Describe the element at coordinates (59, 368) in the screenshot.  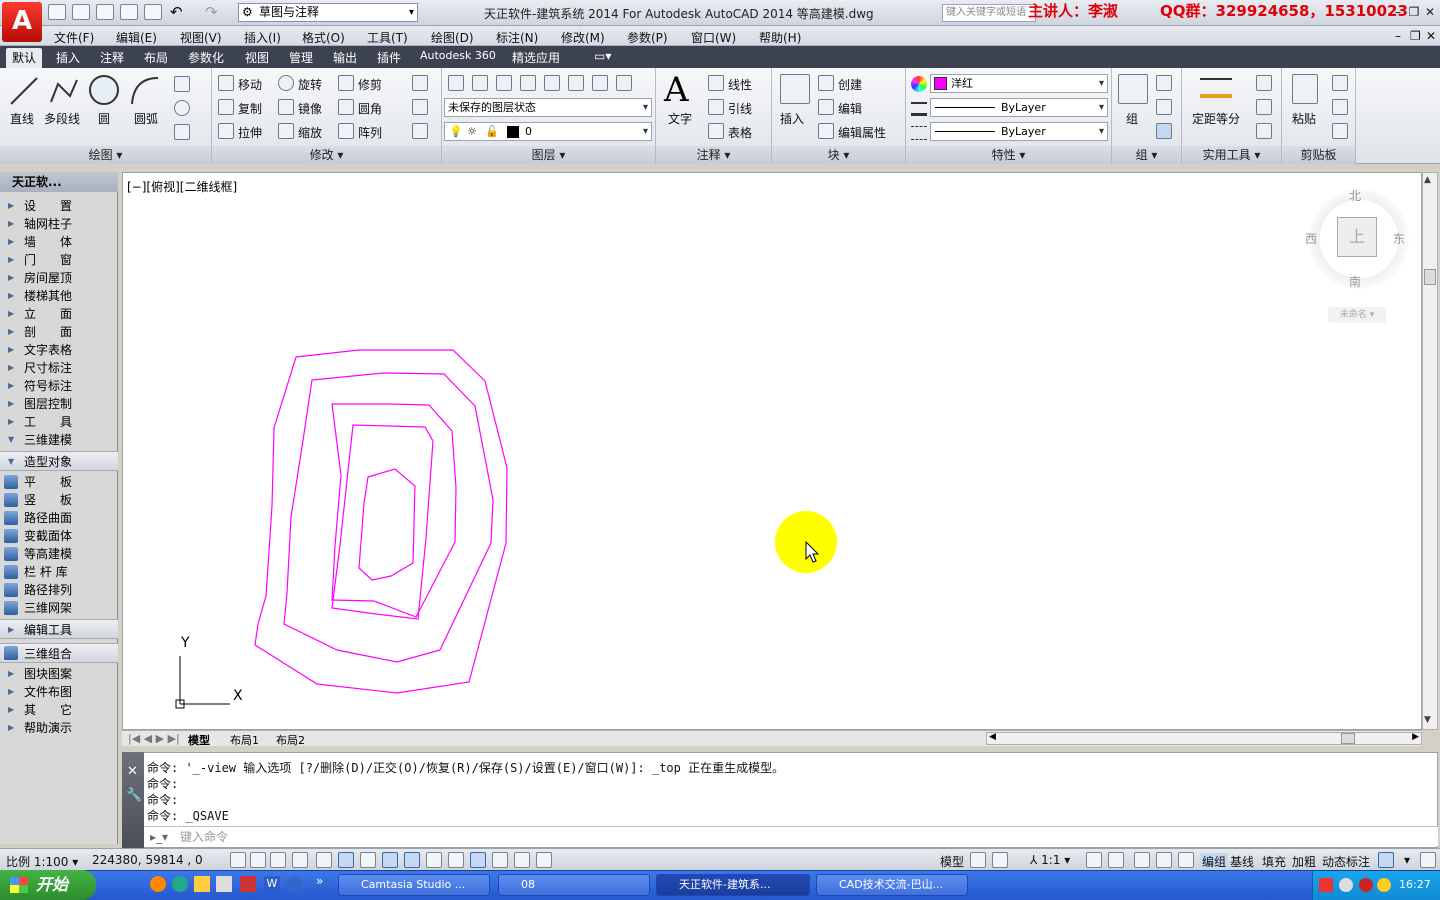
I see `palette-item: ▶ 尺寸标注` at that location.